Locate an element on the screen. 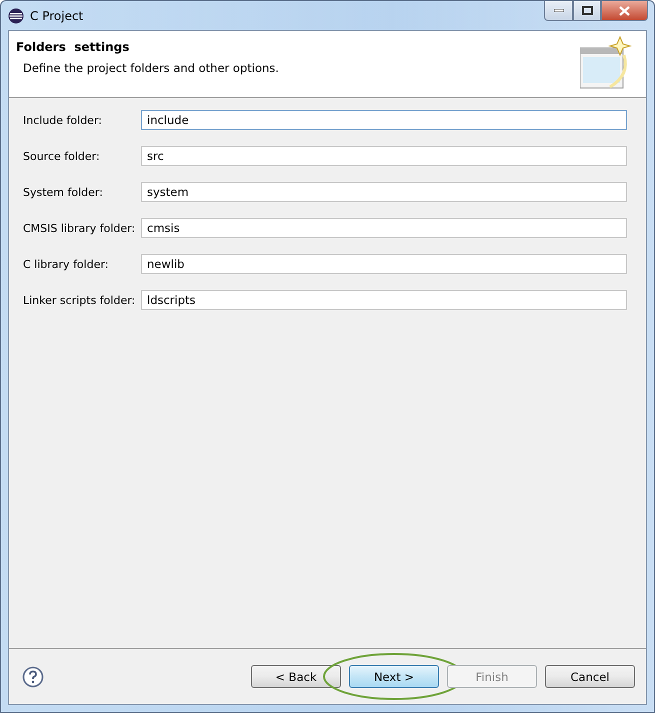 This screenshot has height=713, width=655. field-label: C library folder: is located at coordinates (66, 264).